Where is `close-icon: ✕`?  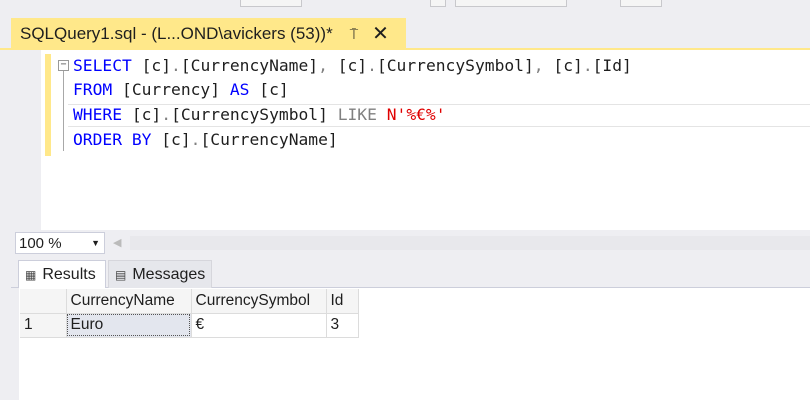 close-icon: ✕ is located at coordinates (380, 34).